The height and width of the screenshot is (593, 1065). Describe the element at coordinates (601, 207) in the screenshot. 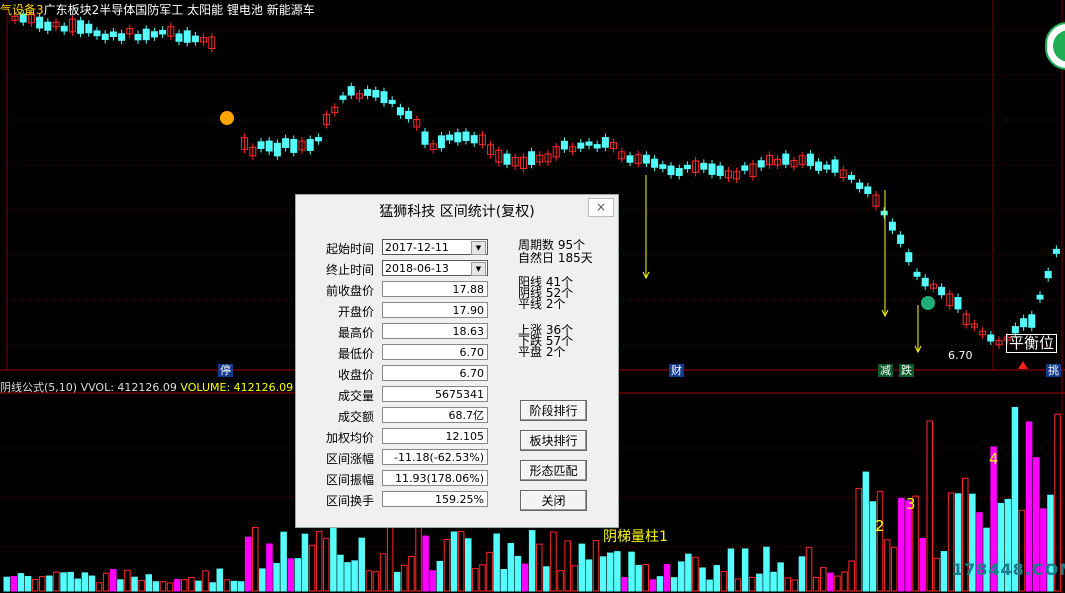

I see `close-icon: ×` at that location.